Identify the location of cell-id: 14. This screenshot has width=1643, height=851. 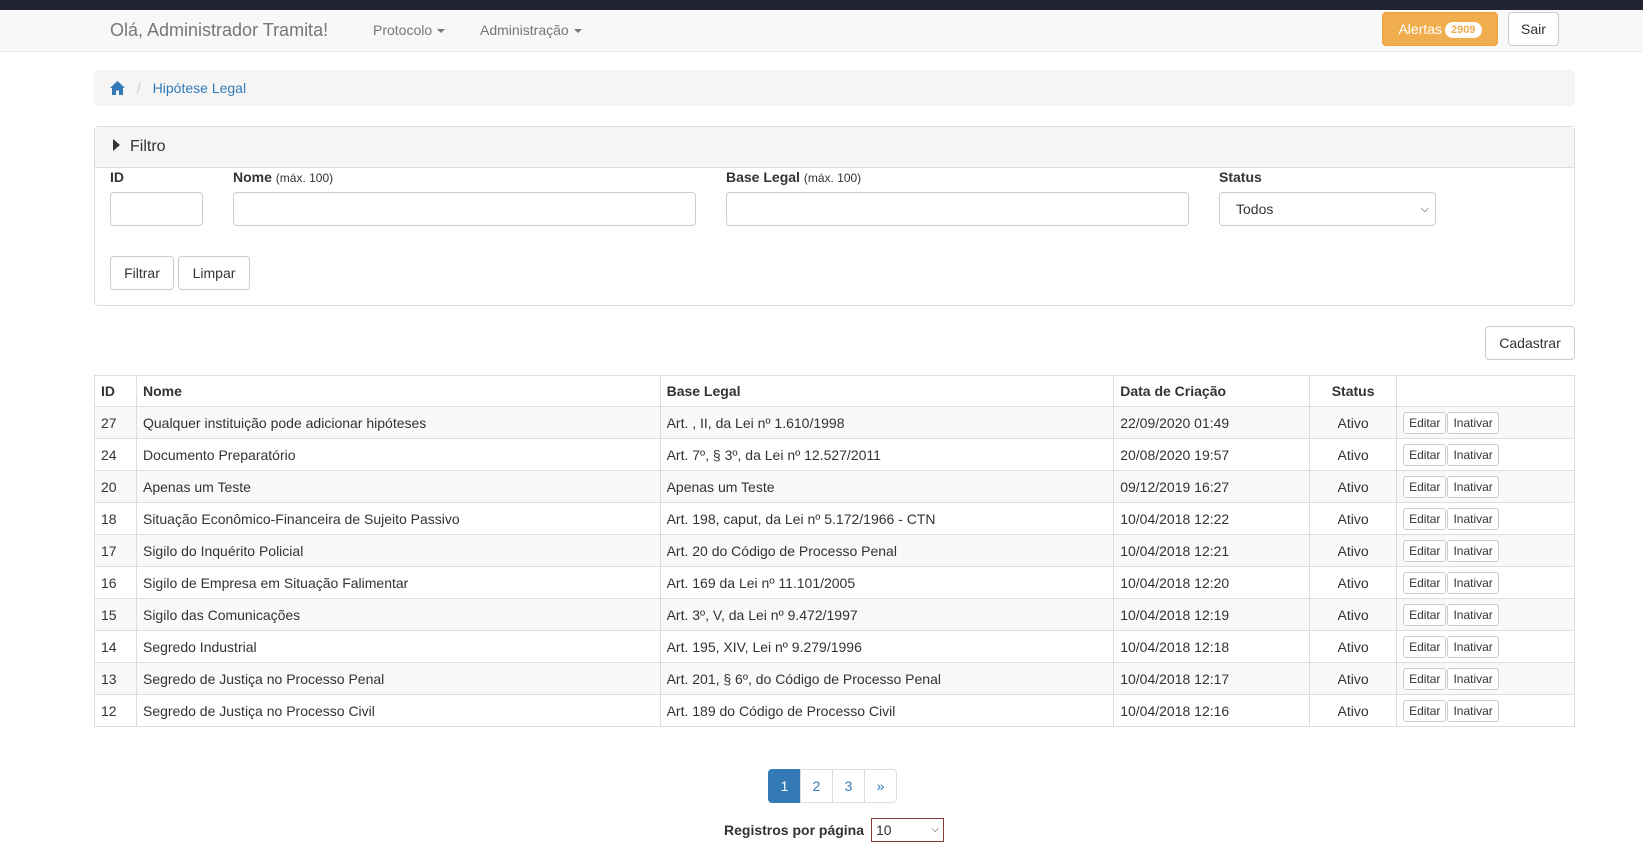
(115, 646).